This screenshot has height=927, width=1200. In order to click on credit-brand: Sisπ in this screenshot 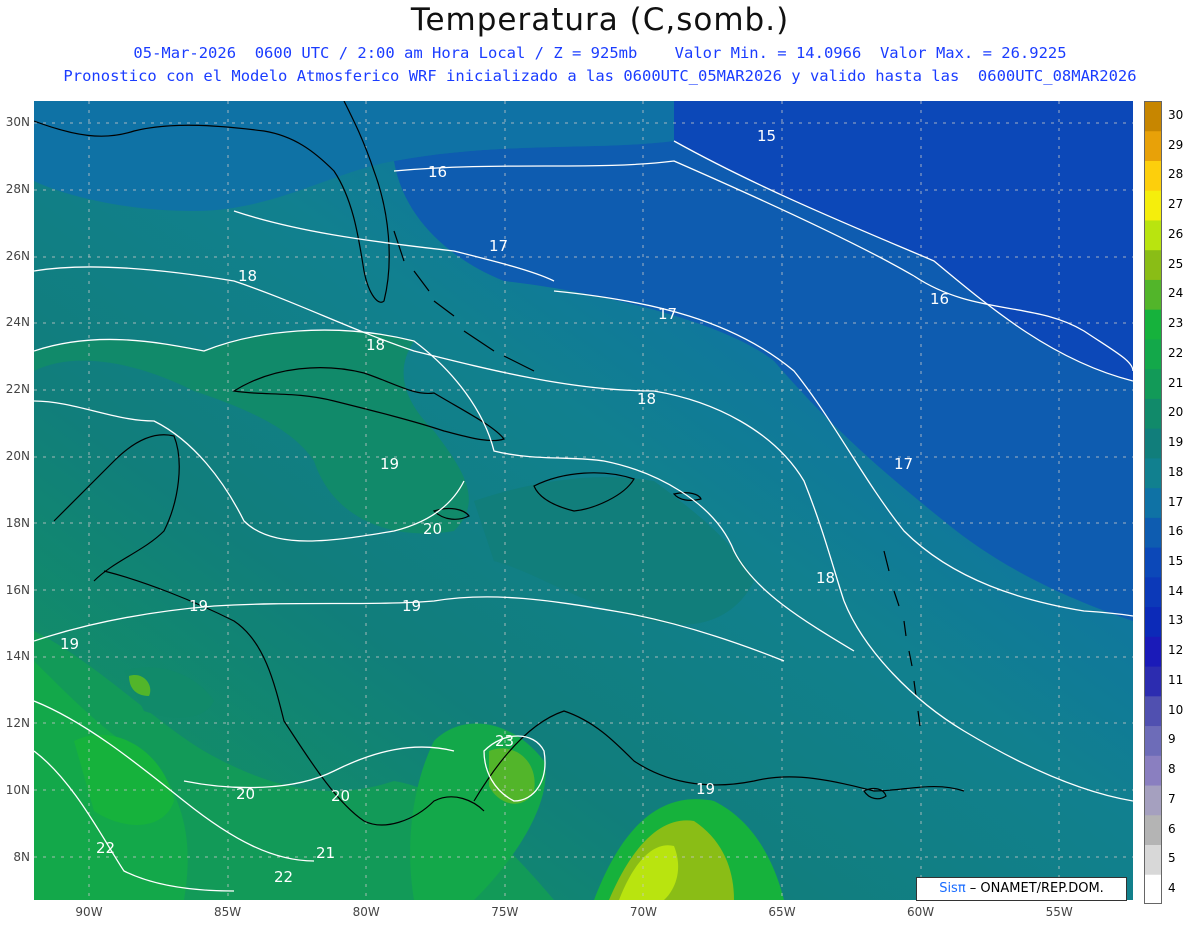, I will do `click(952, 888)`.